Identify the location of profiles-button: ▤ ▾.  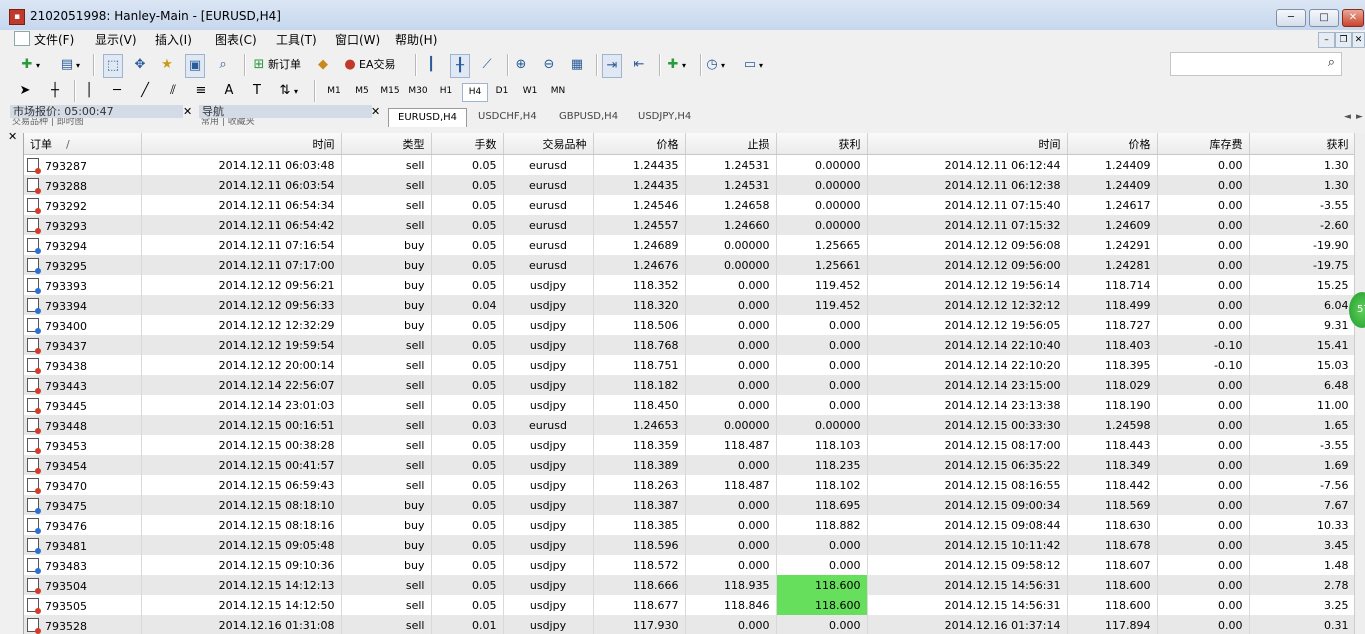
(69, 65).